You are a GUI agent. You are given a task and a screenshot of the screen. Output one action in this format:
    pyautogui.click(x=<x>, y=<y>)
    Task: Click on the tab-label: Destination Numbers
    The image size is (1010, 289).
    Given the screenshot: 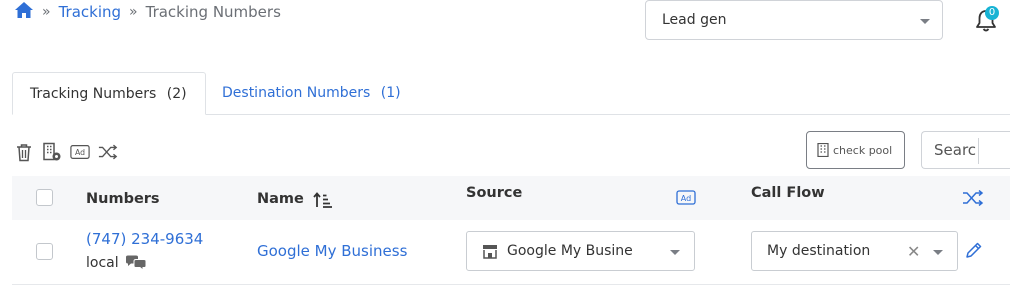 What is the action you would take?
    pyautogui.click(x=296, y=93)
    